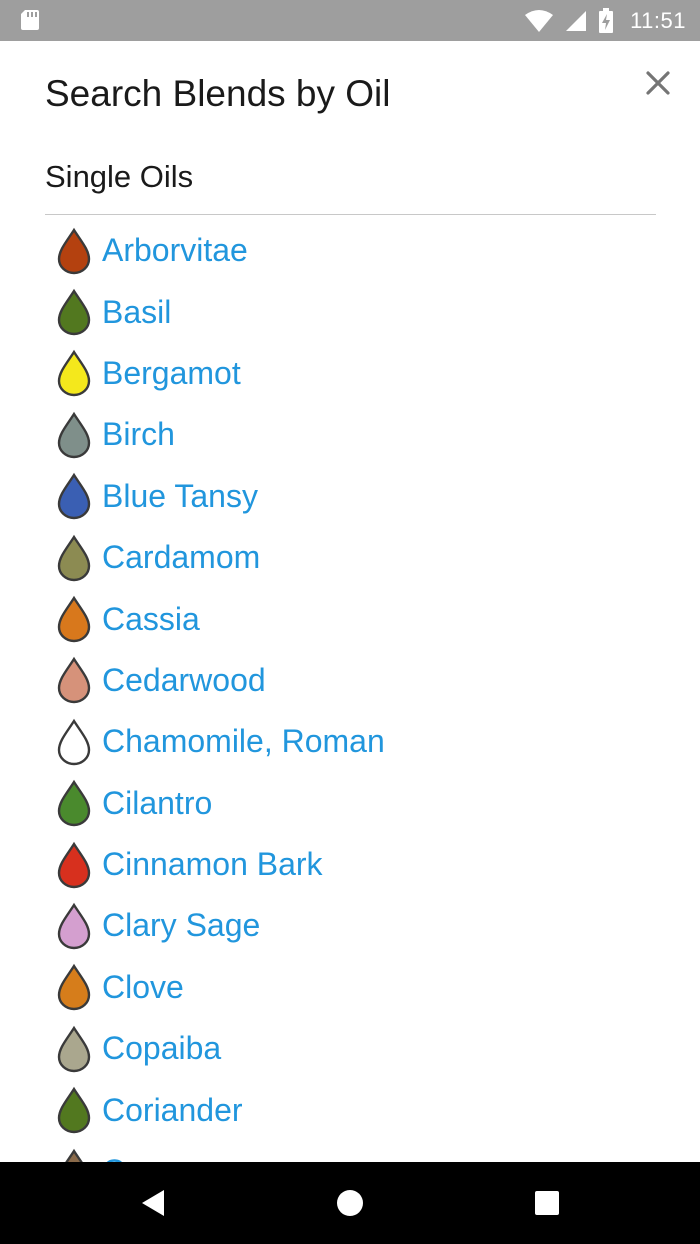 The width and height of the screenshot is (700, 1244). What do you see at coordinates (172, 1110) in the screenshot?
I see `oil-link: Coriander` at bounding box center [172, 1110].